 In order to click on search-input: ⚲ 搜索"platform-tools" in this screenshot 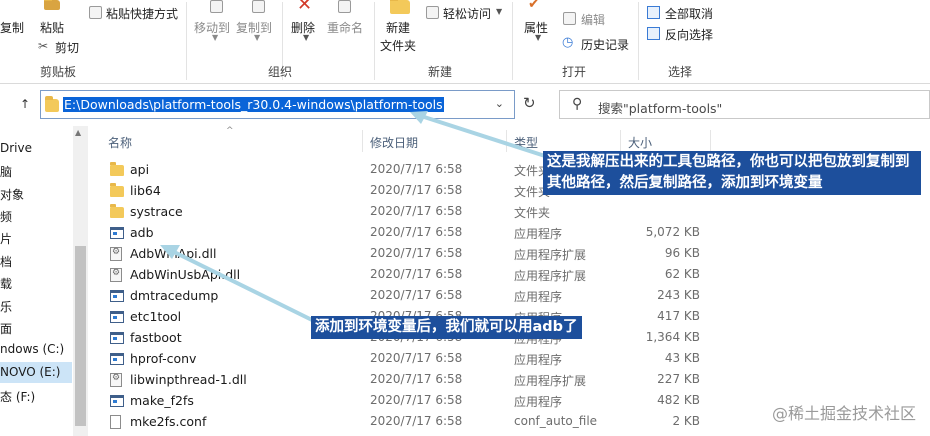, I will do `click(744, 104)`.